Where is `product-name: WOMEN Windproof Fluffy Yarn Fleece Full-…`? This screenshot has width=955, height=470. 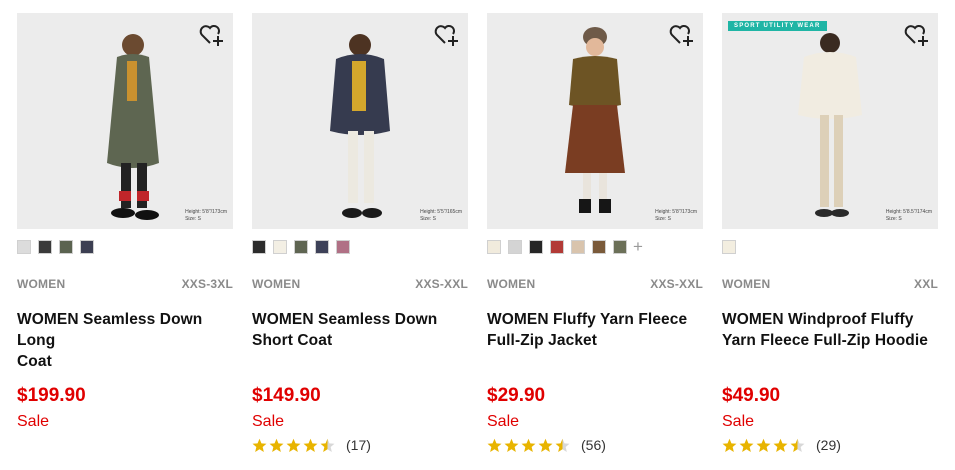 product-name: WOMEN Windproof Fluffy Yarn Fleece Full-… is located at coordinates (830, 330).